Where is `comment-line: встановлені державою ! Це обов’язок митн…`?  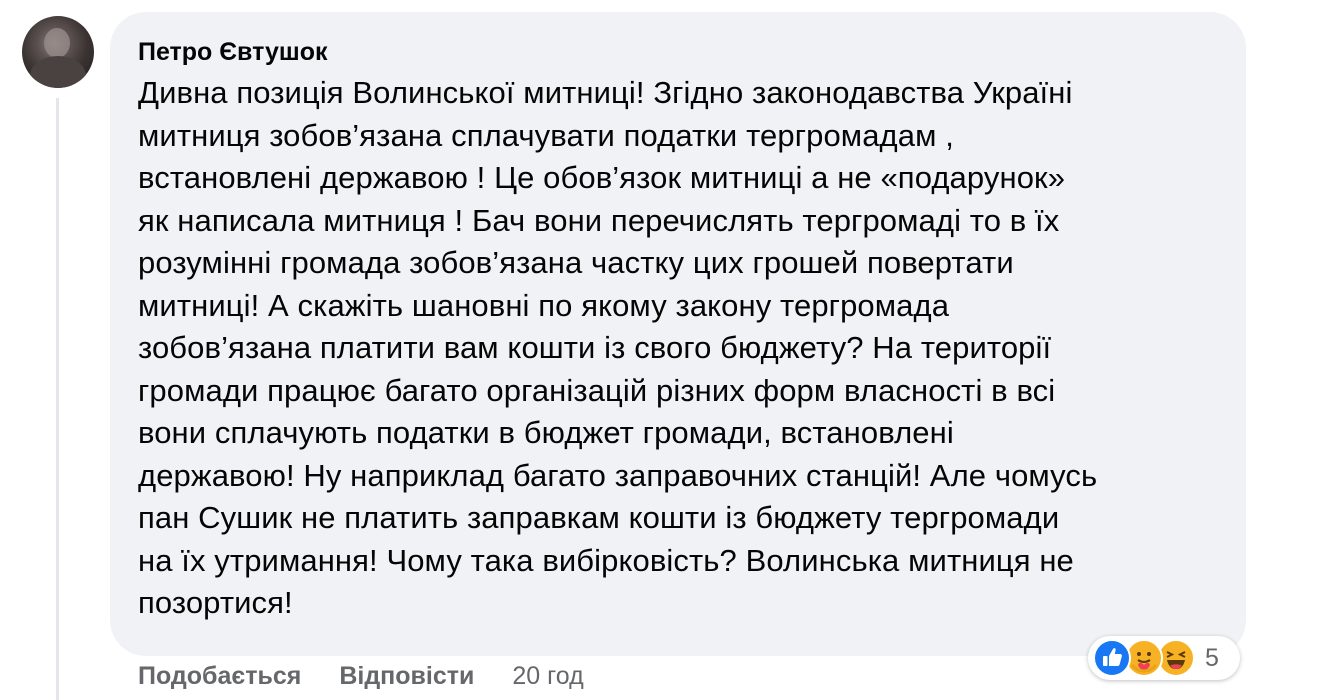 comment-line: встановлені державою ! Це обов’язок митн… is located at coordinates (602, 177).